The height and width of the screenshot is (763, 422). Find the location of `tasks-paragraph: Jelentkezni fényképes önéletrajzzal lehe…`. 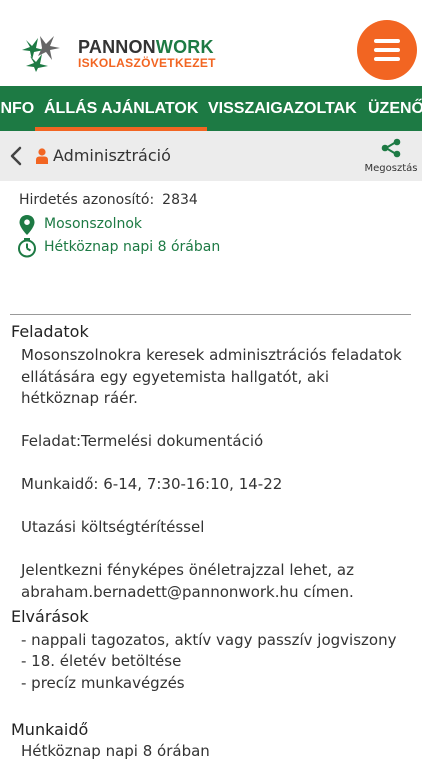

tasks-paragraph: Jelentkezni fényképes önéletrajzzal lehe… is located at coordinates (187, 581).